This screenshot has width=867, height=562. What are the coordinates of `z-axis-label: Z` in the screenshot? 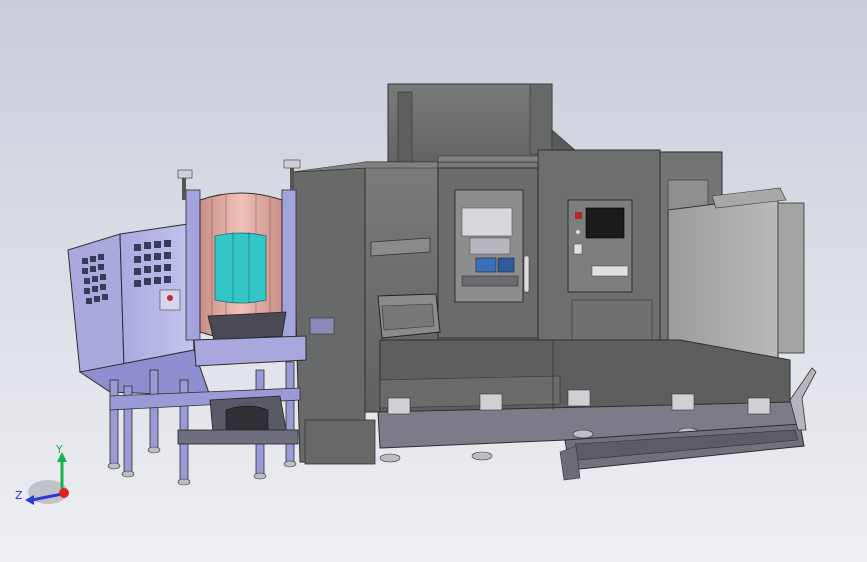 It's located at (19, 495).